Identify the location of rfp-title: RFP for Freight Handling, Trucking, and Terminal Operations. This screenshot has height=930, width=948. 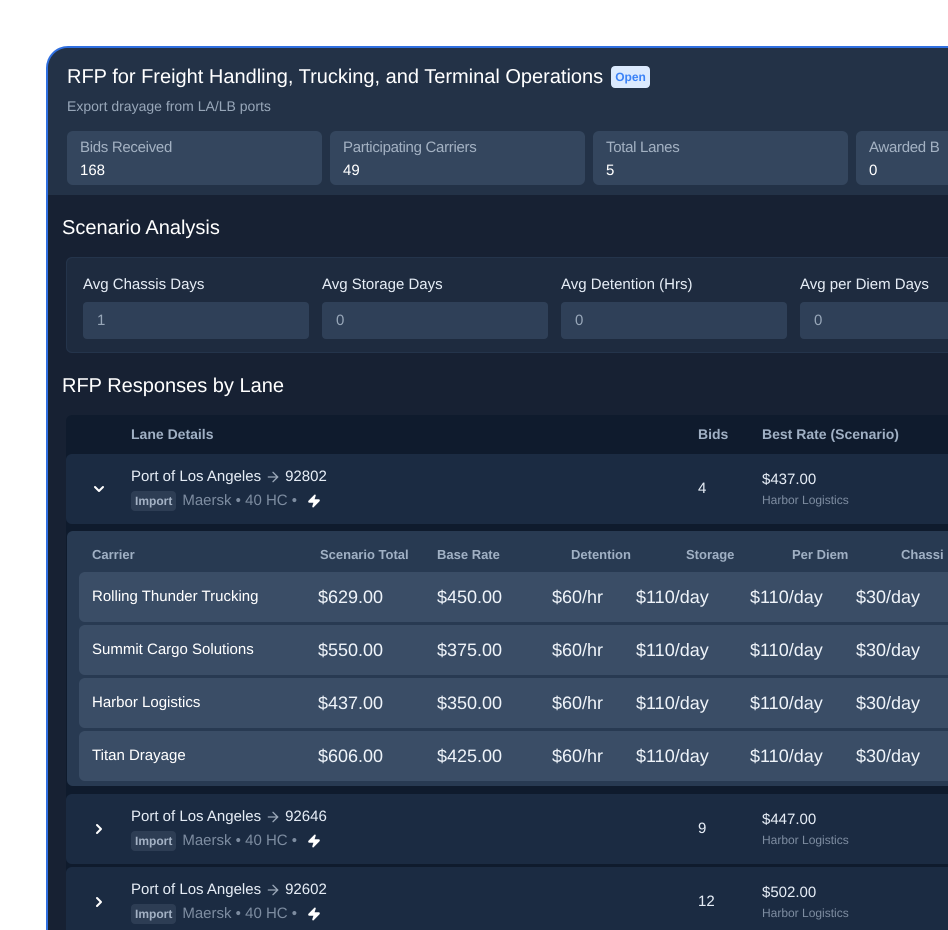
(335, 77).